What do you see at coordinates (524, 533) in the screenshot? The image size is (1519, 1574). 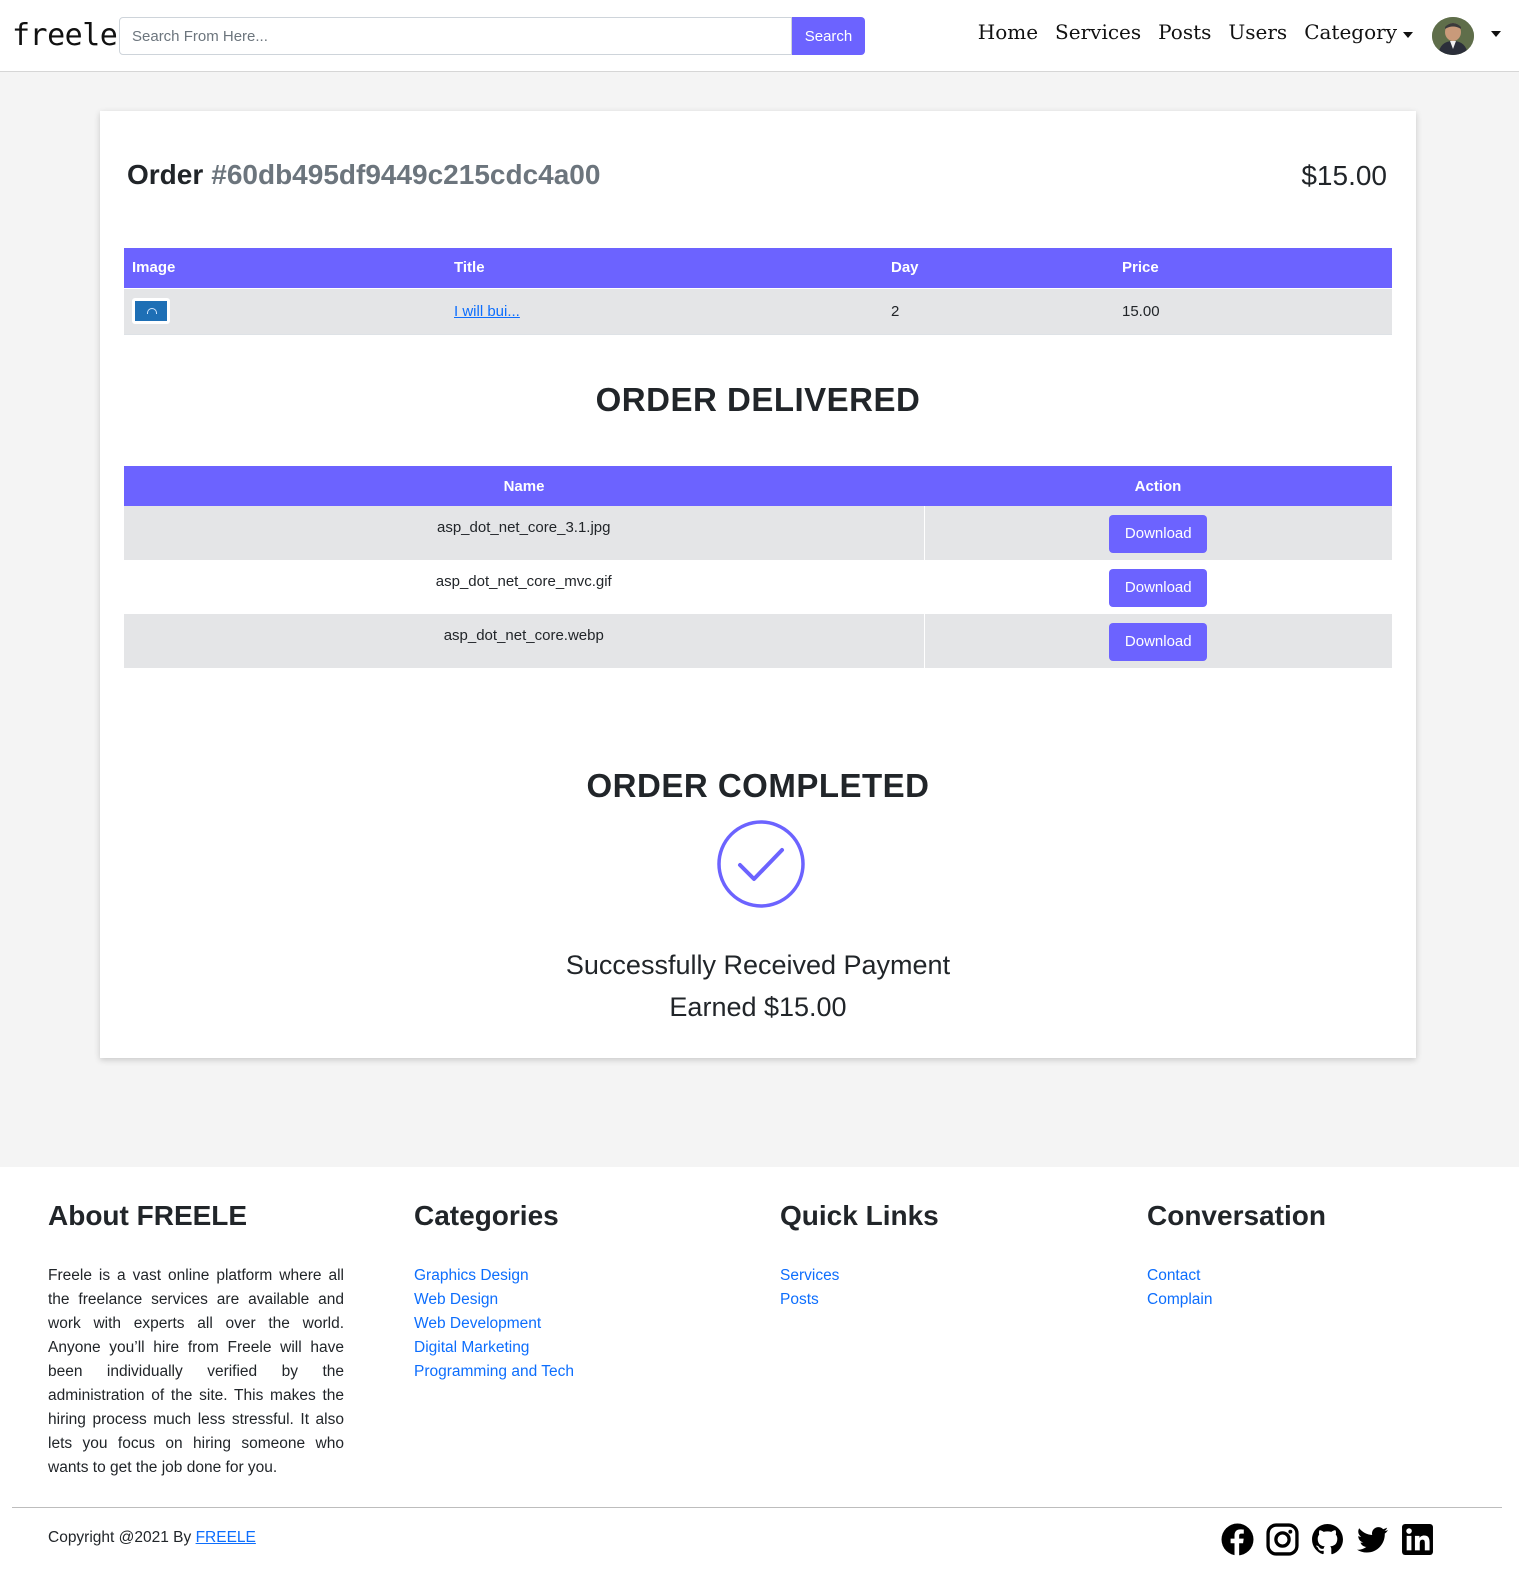 I see `file-name: asp_dot_net_core_3.1.jpg` at bounding box center [524, 533].